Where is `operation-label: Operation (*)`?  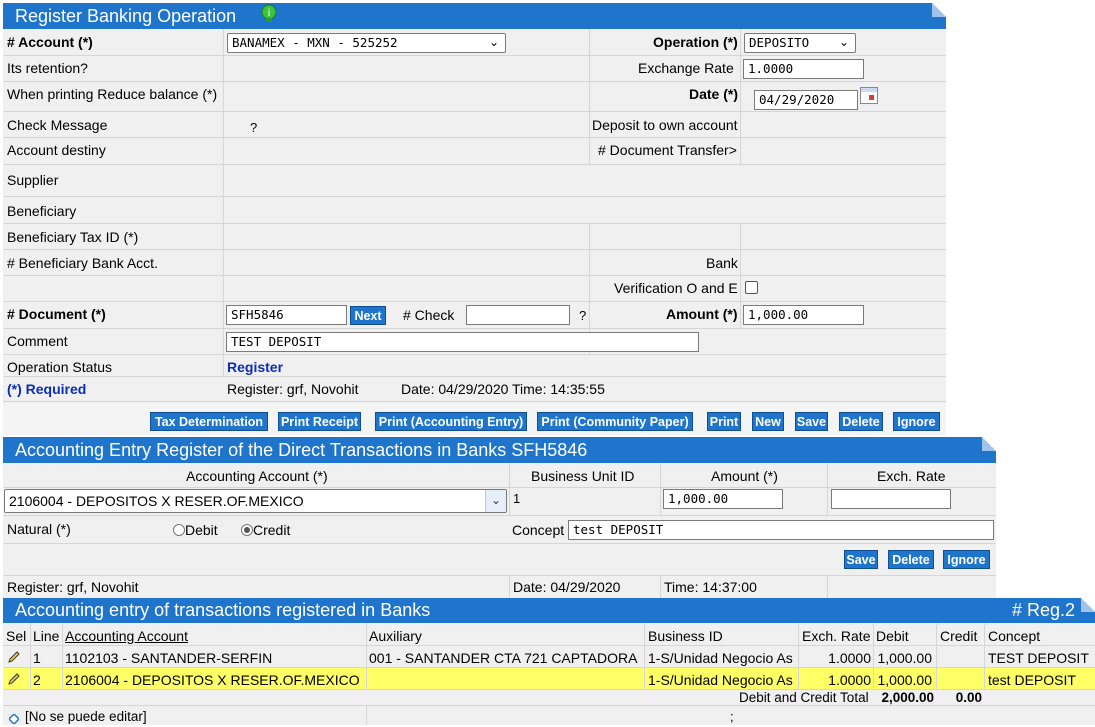 operation-label: Operation (*) is located at coordinates (695, 42).